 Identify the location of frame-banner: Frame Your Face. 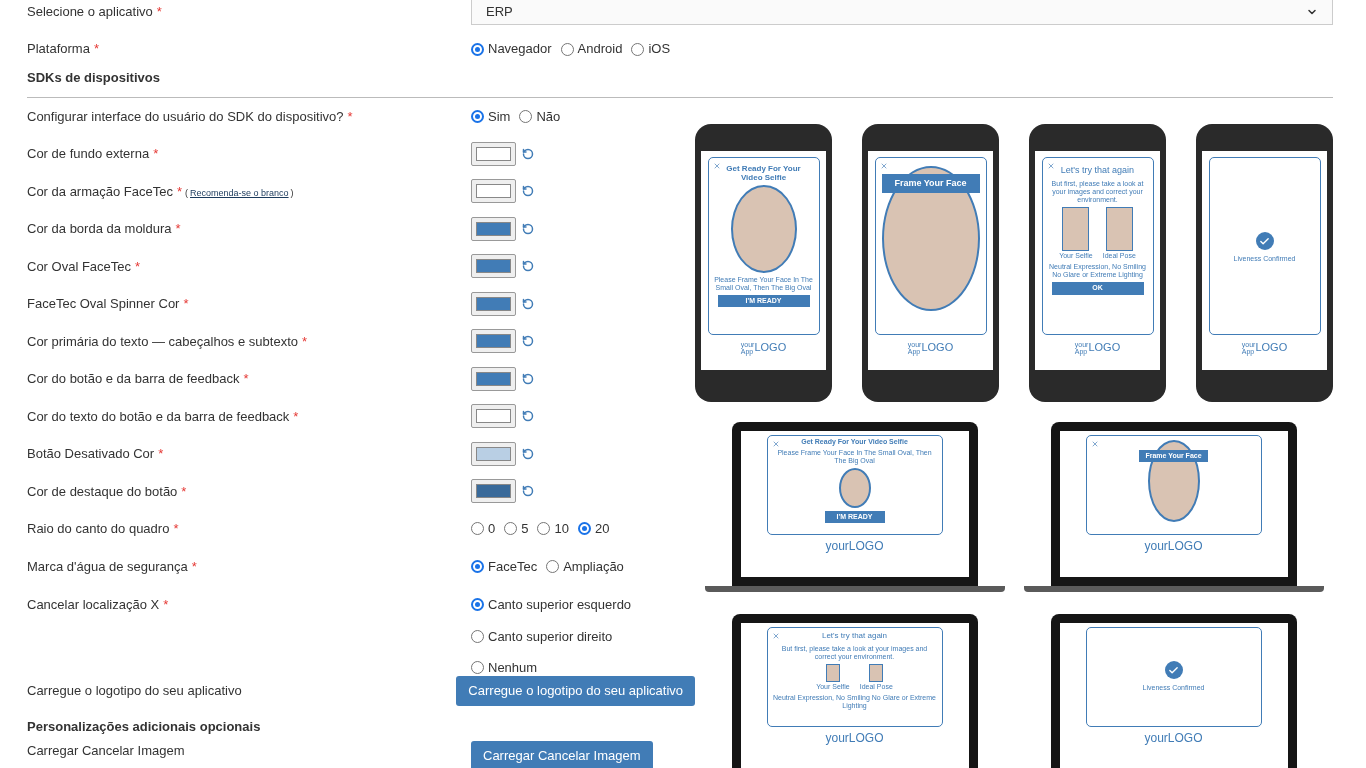
(930, 183).